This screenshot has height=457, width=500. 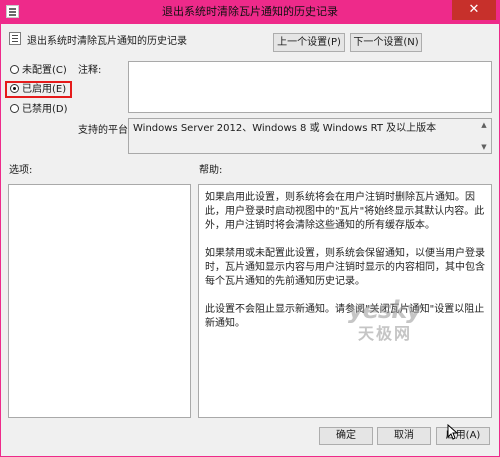 I want to click on help-label: 帮助:, so click(x=211, y=170).